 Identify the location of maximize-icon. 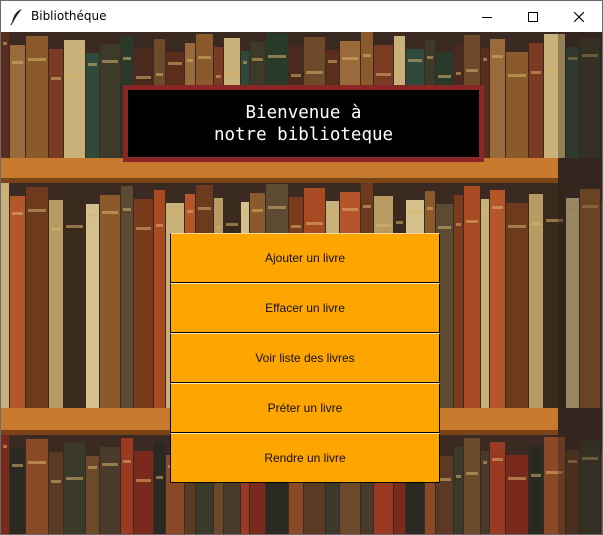
(533, 16).